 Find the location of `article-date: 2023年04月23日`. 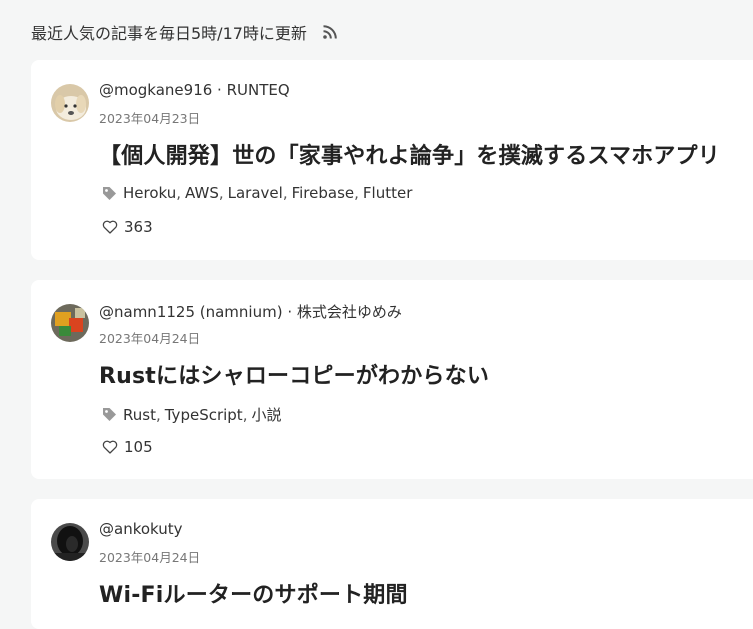

article-date: 2023年04月23日 is located at coordinates (150, 118).